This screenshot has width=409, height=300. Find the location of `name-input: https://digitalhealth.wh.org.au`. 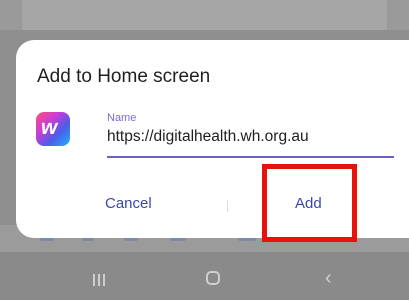

name-input: https://digitalhealth.wh.org.au is located at coordinates (208, 137).